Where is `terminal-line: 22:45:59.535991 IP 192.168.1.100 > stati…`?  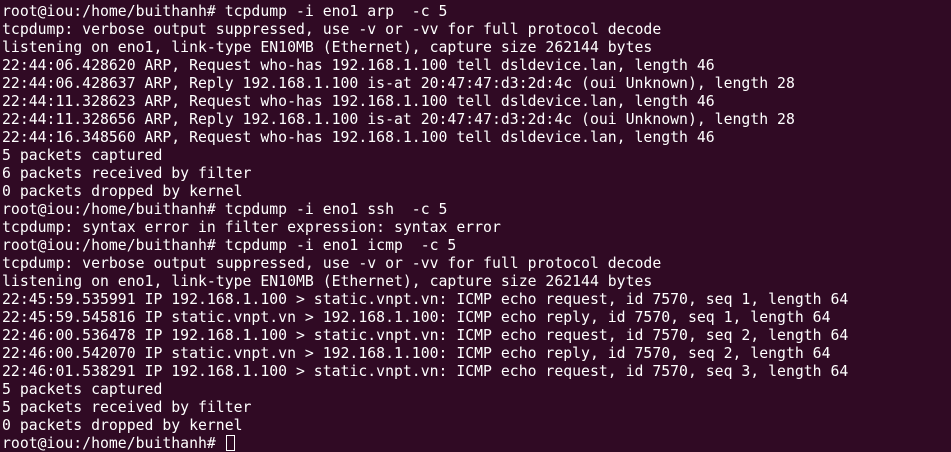
terminal-line: 22:45:59.535991 IP 192.168.1.100 > stati… is located at coordinates (425, 299).